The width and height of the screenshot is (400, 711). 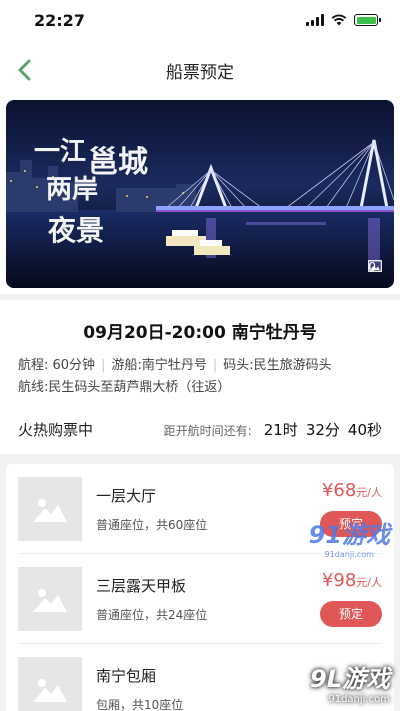 I want to click on wifi-icon, so click(x=339, y=20).